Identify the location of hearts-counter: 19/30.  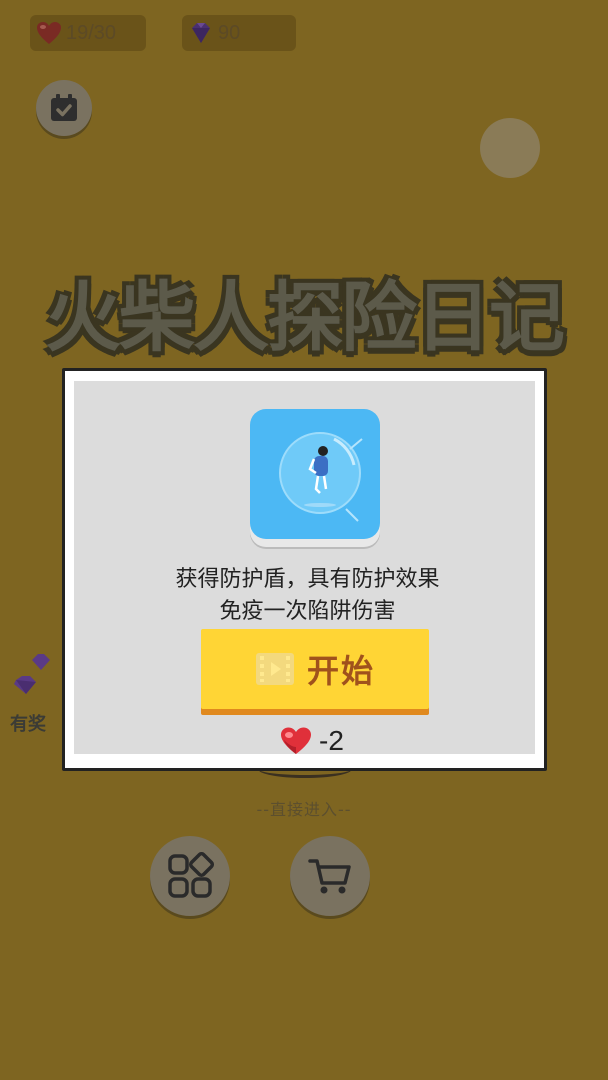
(88, 33).